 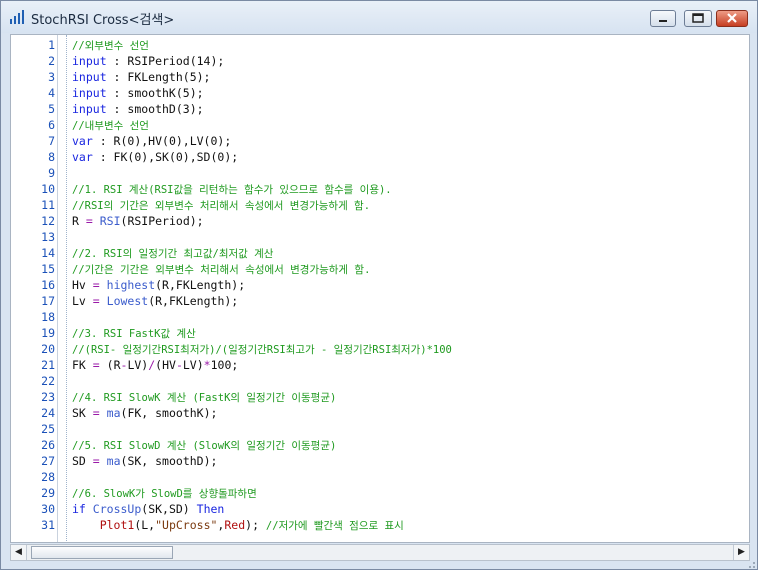 I want to click on code-token: (FK, smoothK);, so click(x=169, y=413).